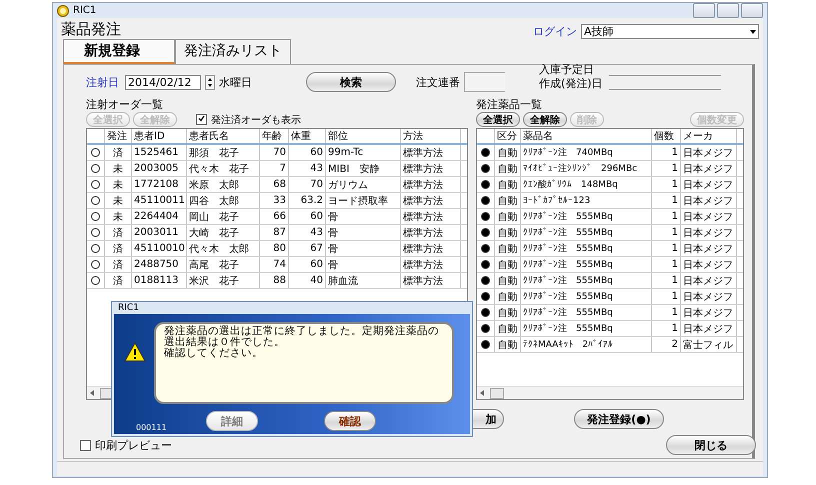 The image size is (816, 485). I want to click on register-button: 発注登録(●), so click(619, 419).